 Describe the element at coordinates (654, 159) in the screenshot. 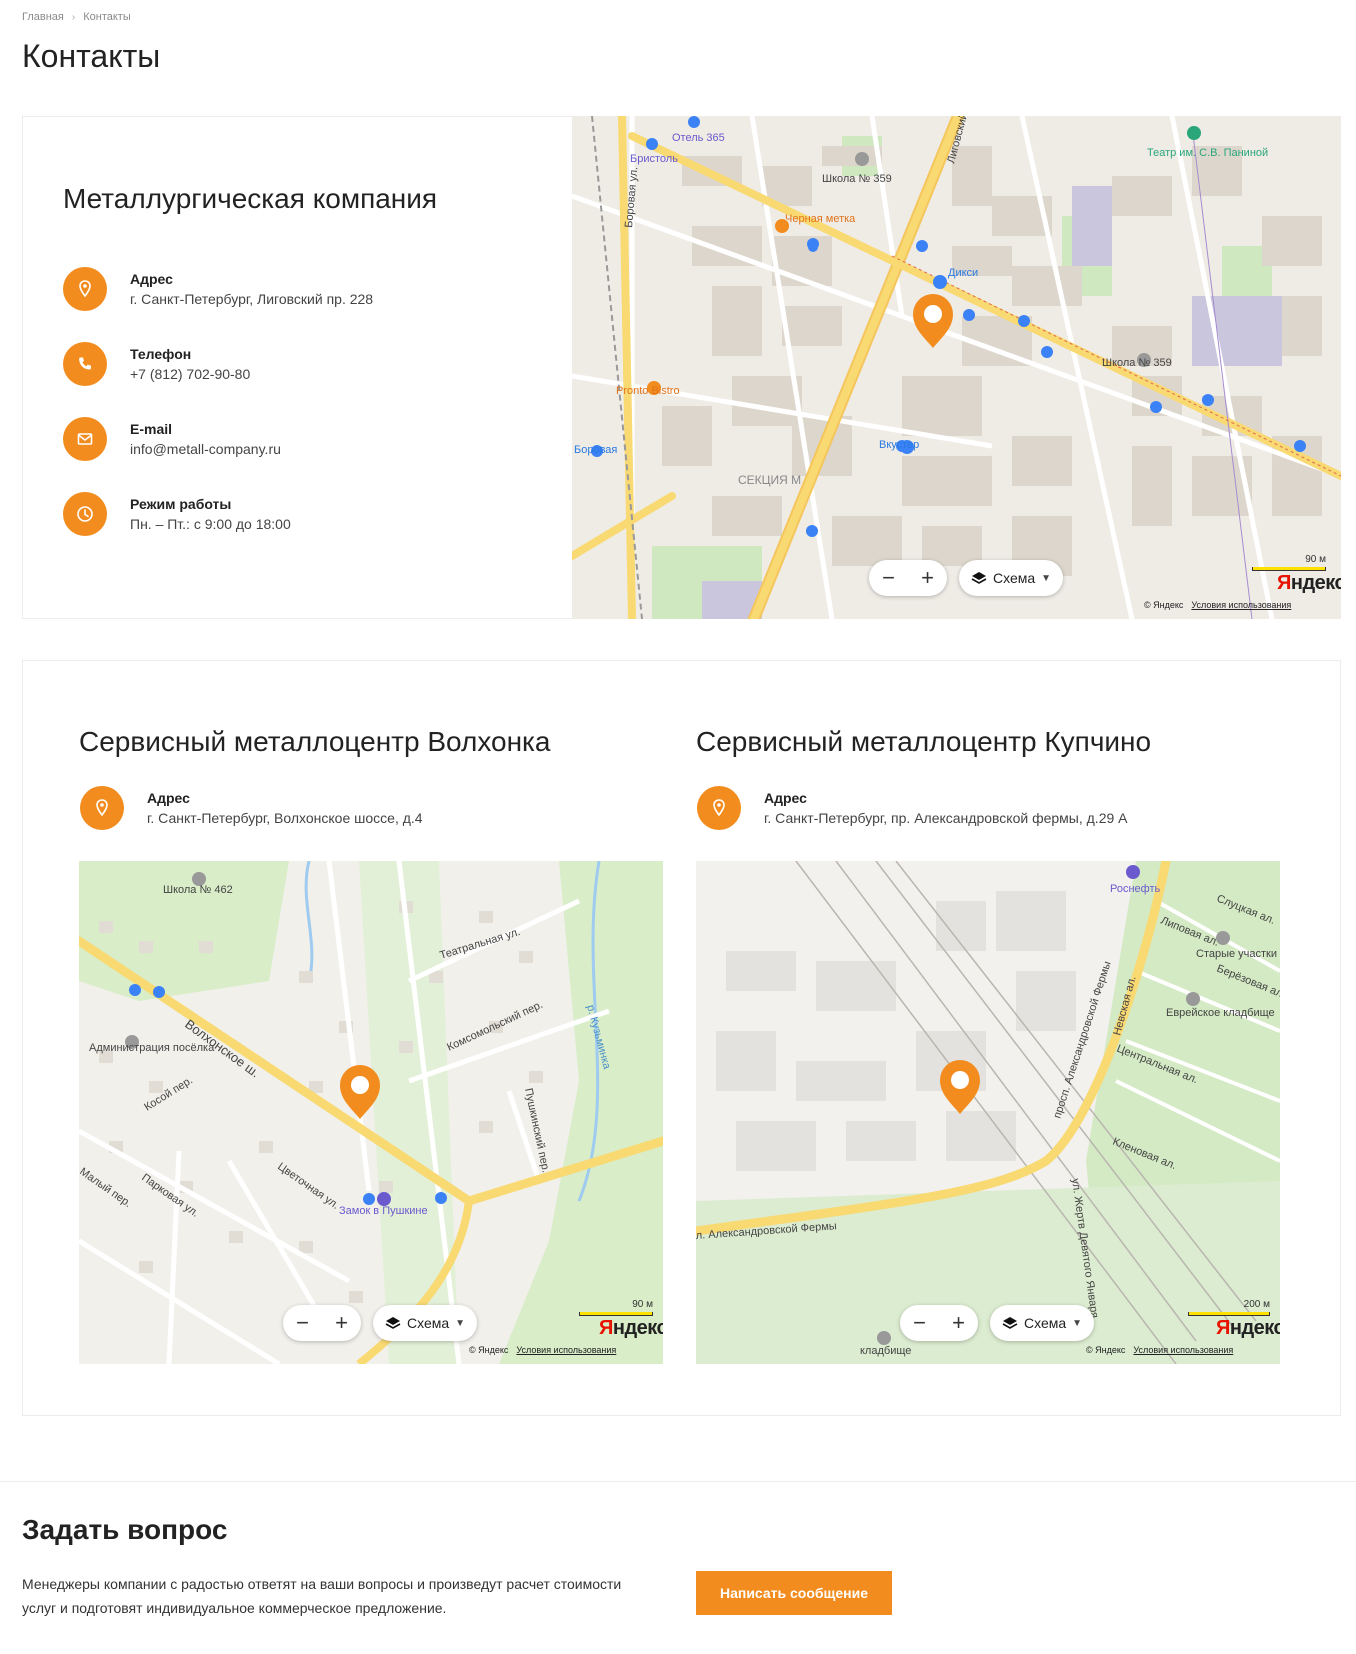

I see `map-label: Бристоль` at that location.